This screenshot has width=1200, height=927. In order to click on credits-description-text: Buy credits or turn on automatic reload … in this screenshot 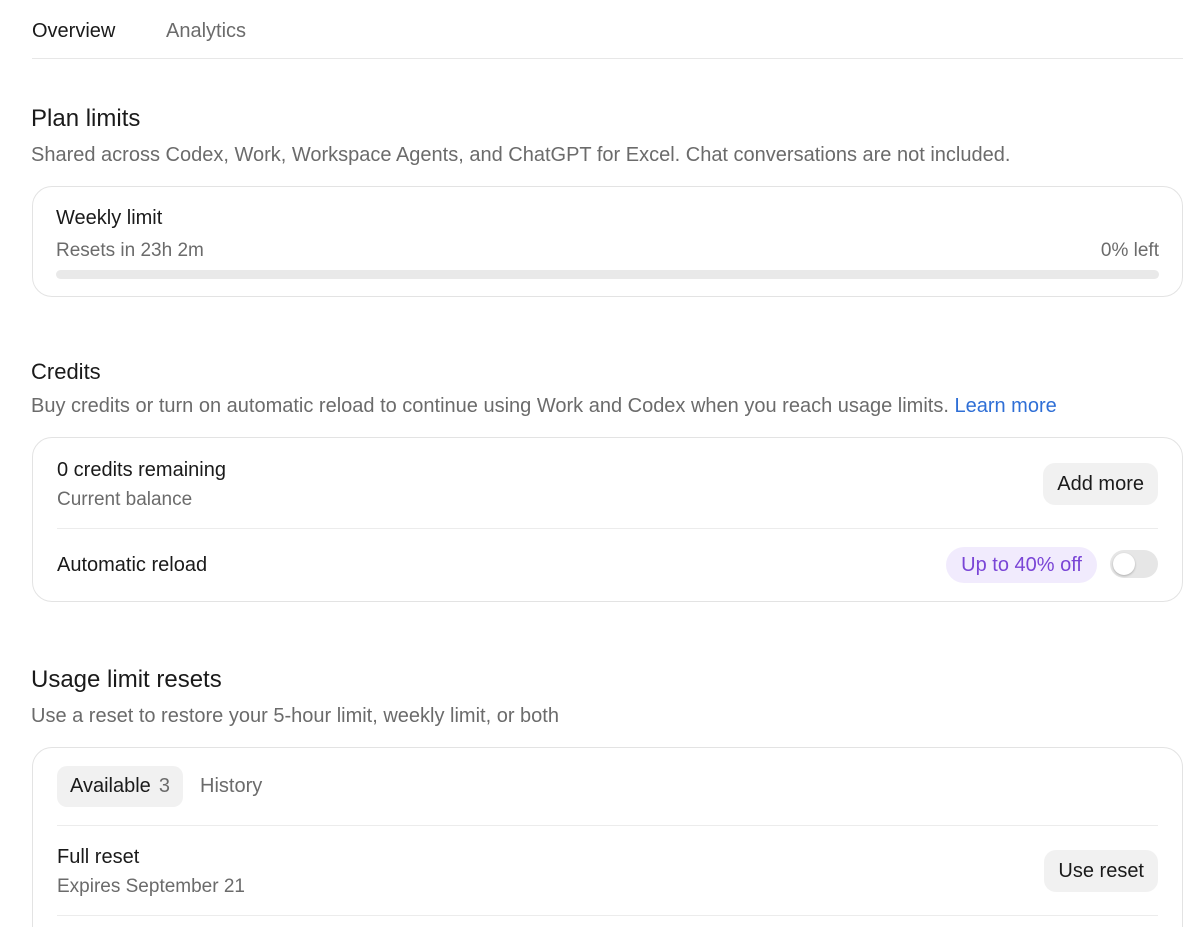, I will do `click(490, 406)`.